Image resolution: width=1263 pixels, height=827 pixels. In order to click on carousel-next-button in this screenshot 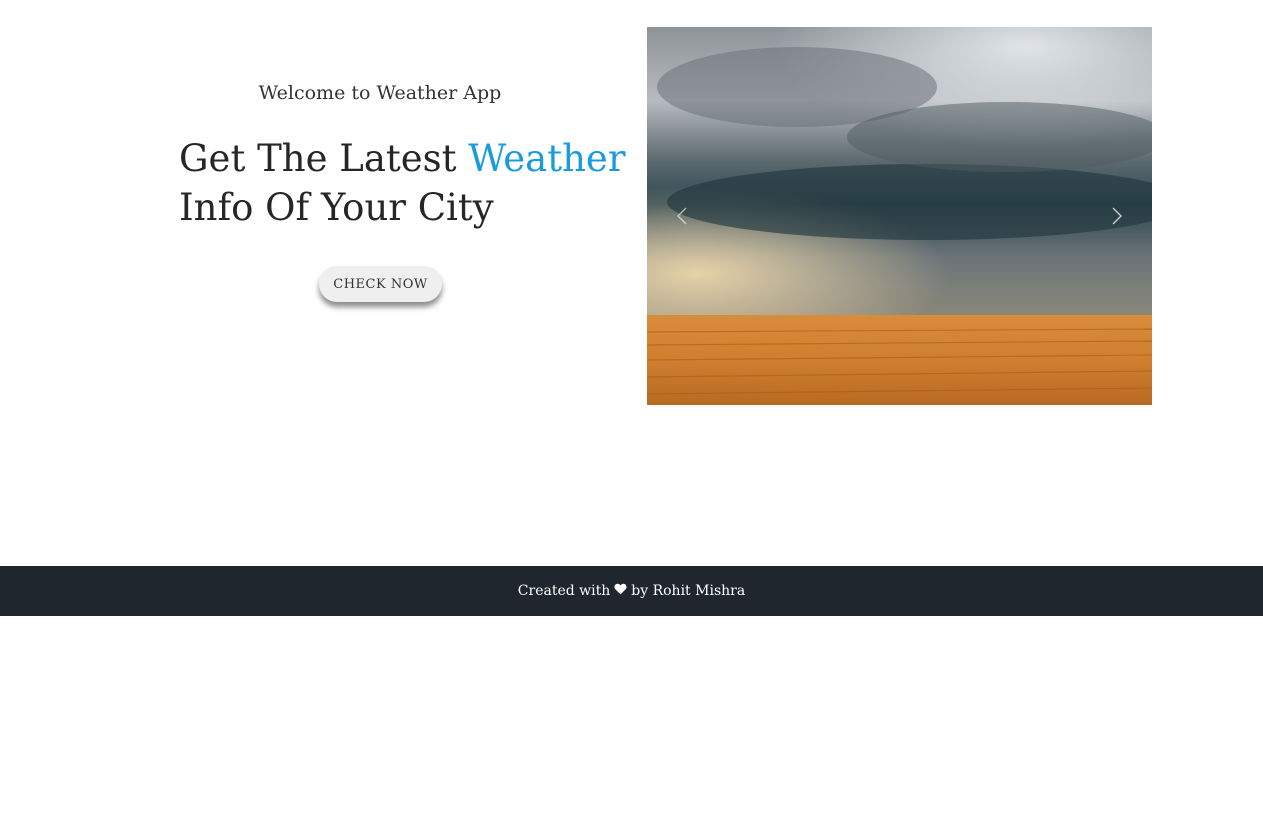, I will do `click(1117, 216)`.